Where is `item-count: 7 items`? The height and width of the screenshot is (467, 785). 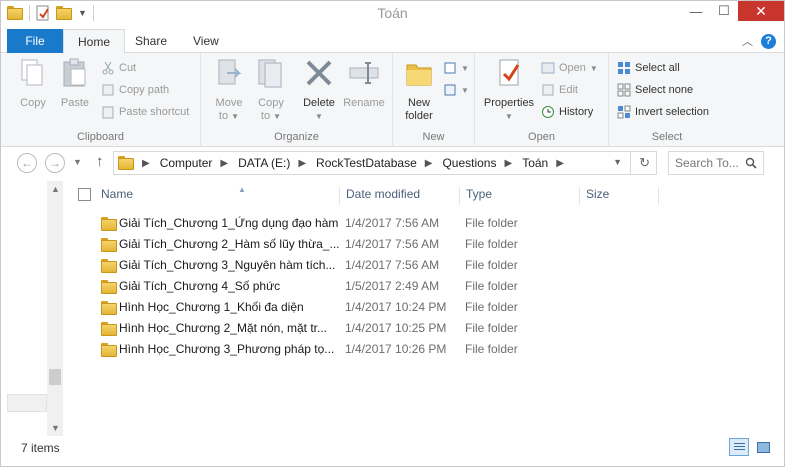
item-count: 7 items is located at coordinates (40, 448).